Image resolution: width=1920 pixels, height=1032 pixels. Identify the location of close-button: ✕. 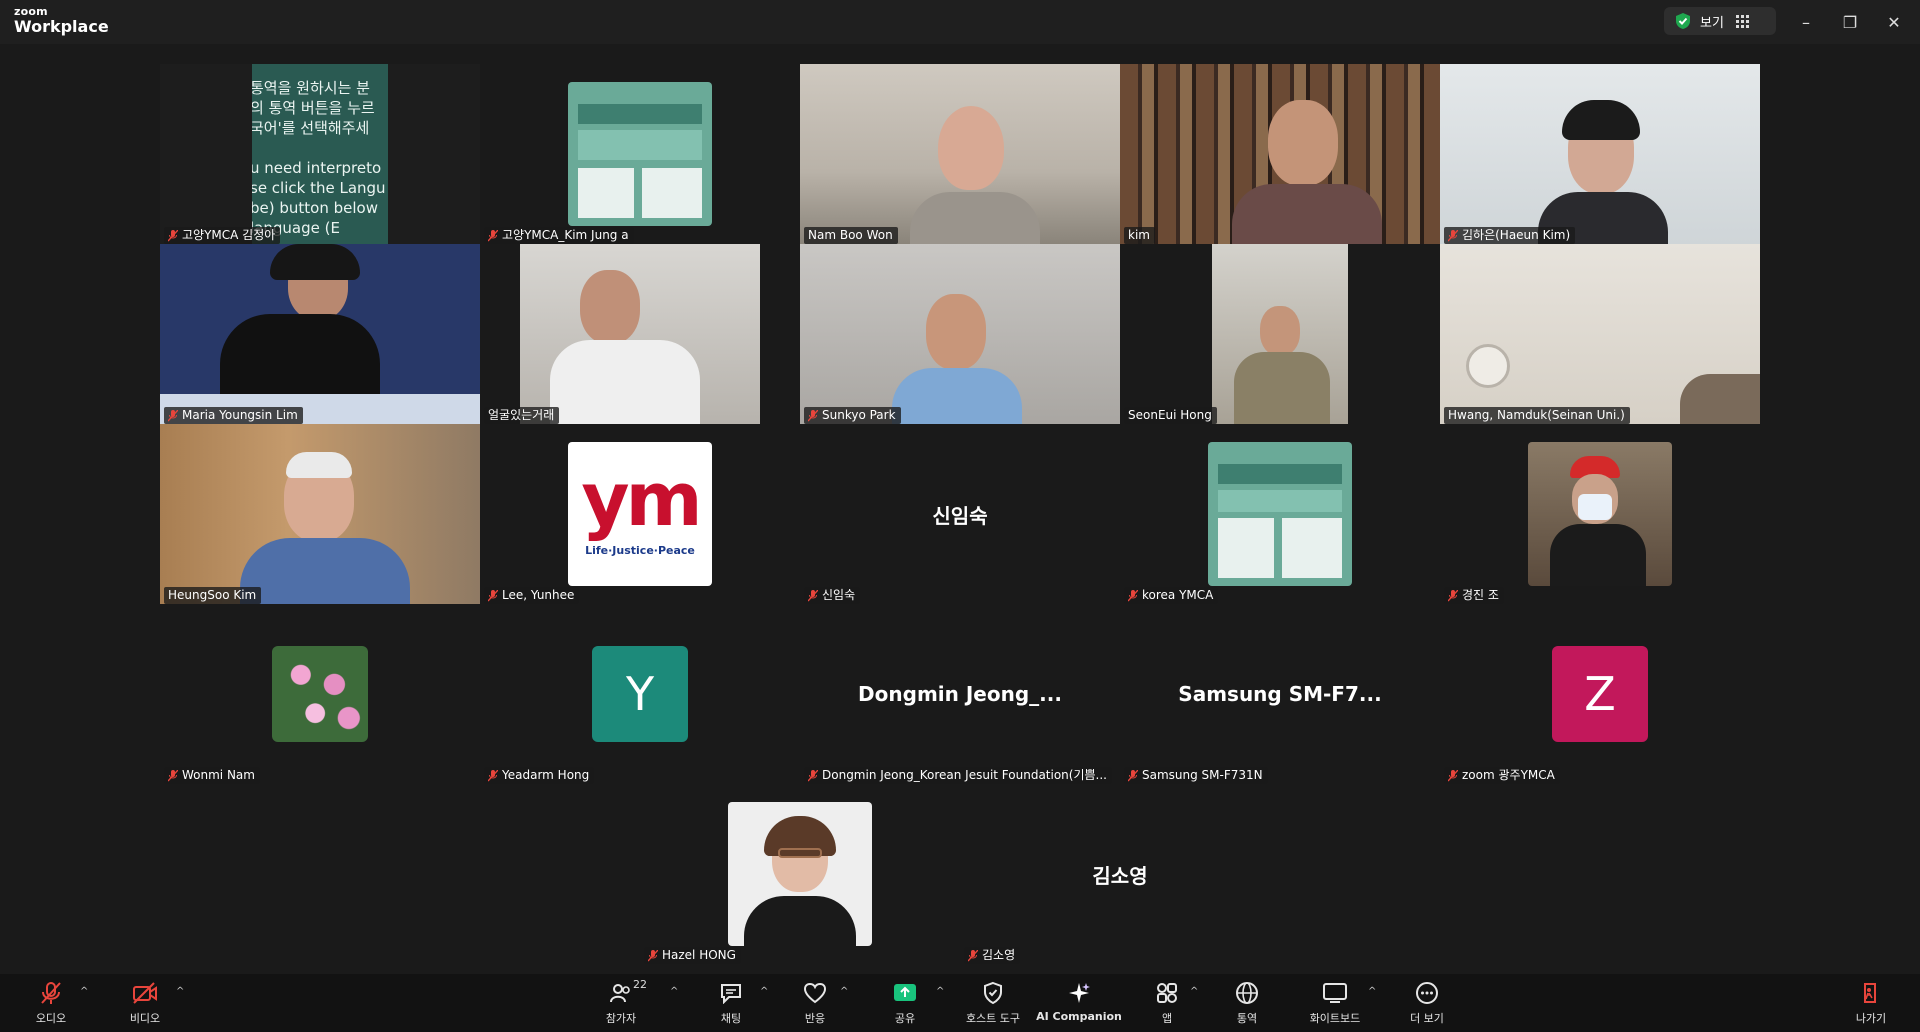
(1894, 22).